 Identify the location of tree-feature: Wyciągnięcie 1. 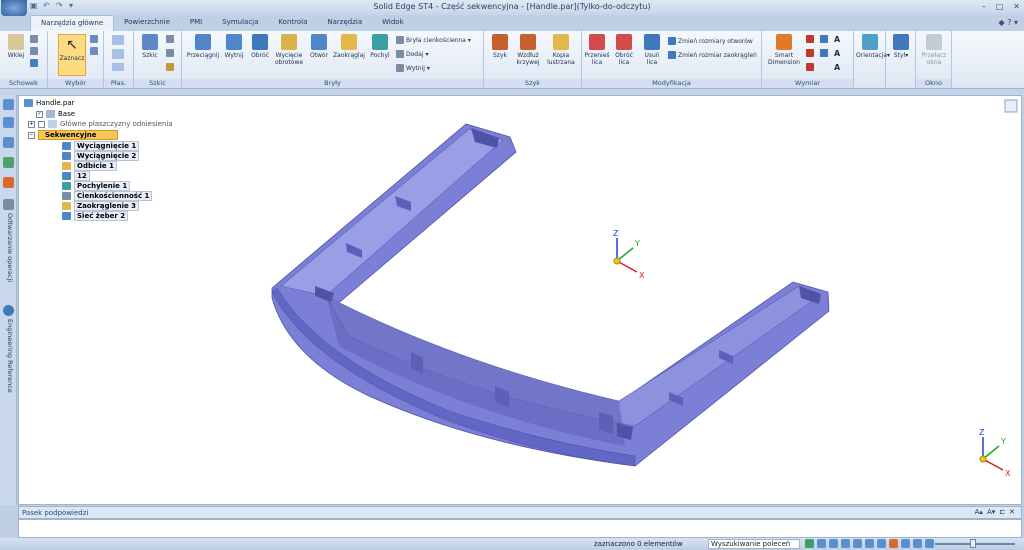
(101, 146).